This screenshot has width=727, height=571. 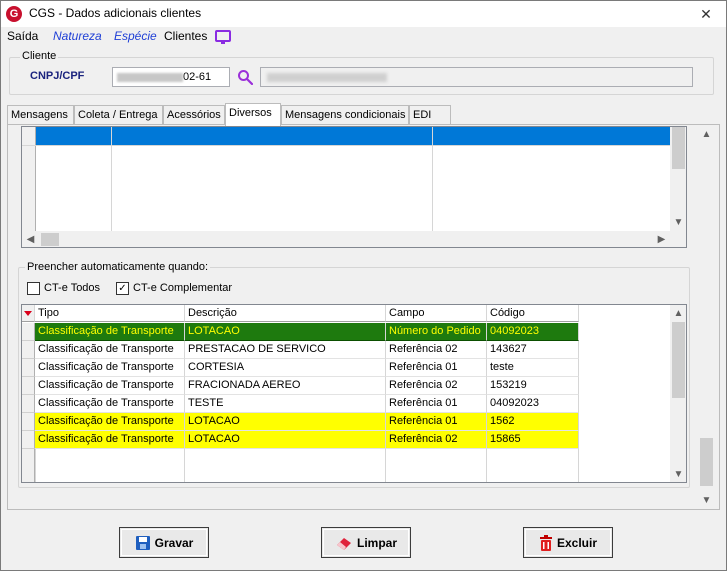 I want to click on excluir-button: Excluir, so click(x=568, y=542).